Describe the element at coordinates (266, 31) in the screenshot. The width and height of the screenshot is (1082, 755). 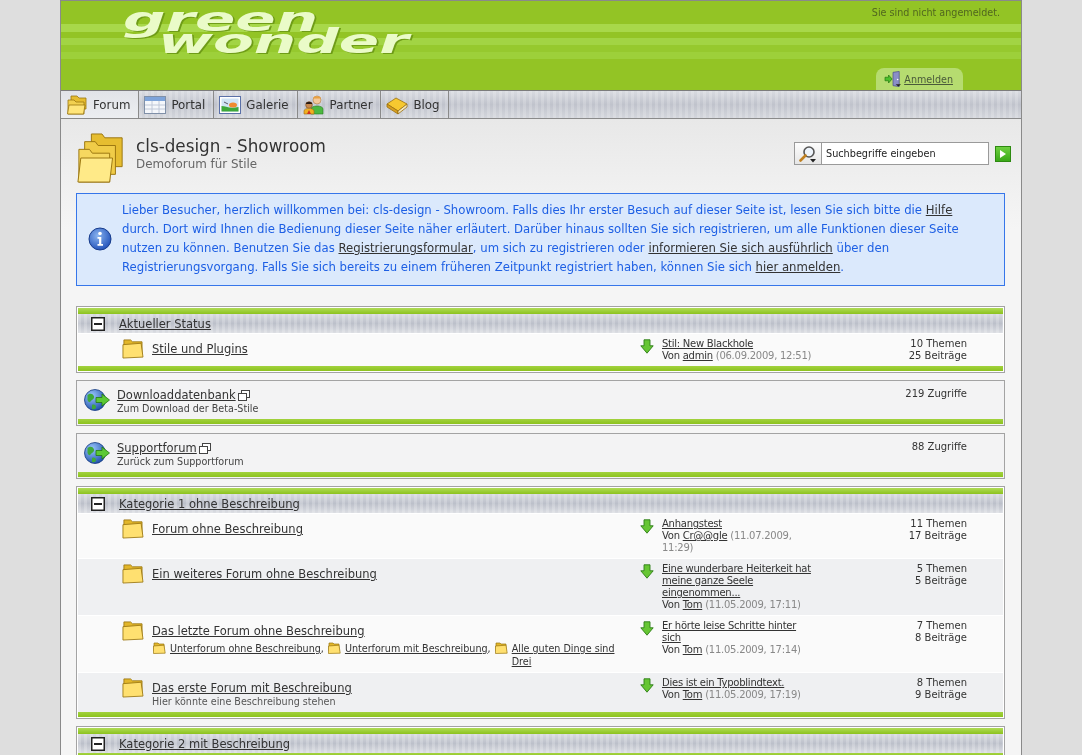
I see `site-logo: green wonder` at that location.